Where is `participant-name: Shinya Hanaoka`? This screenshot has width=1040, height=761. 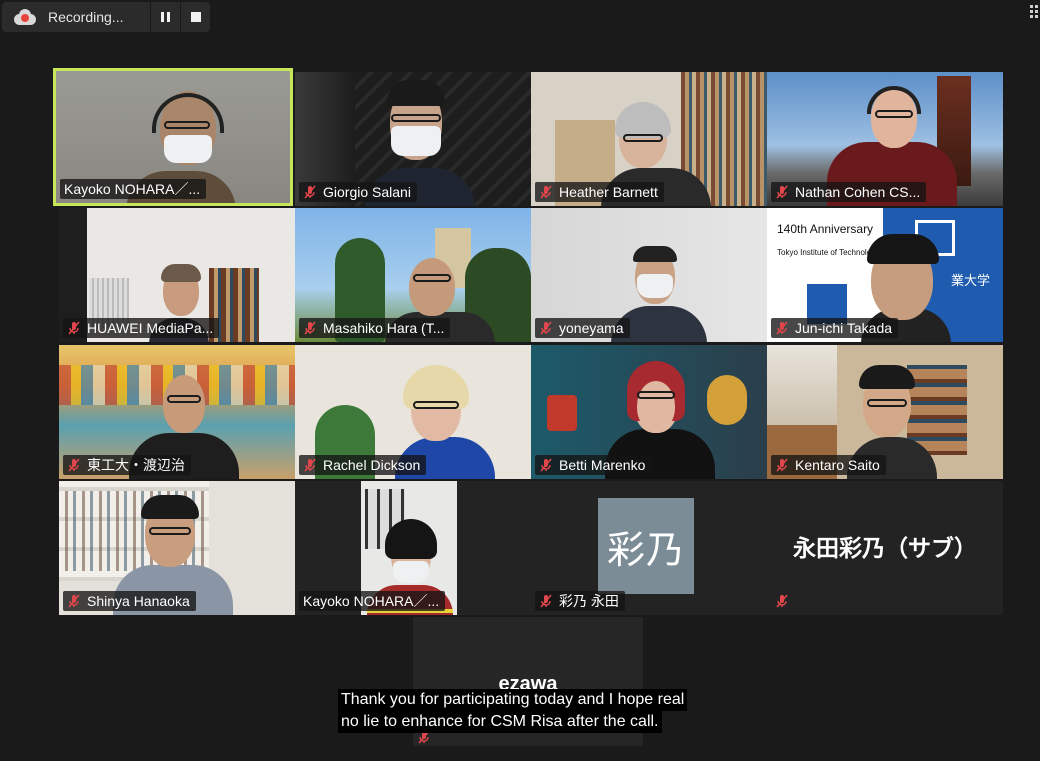 participant-name: Shinya Hanaoka is located at coordinates (138, 601).